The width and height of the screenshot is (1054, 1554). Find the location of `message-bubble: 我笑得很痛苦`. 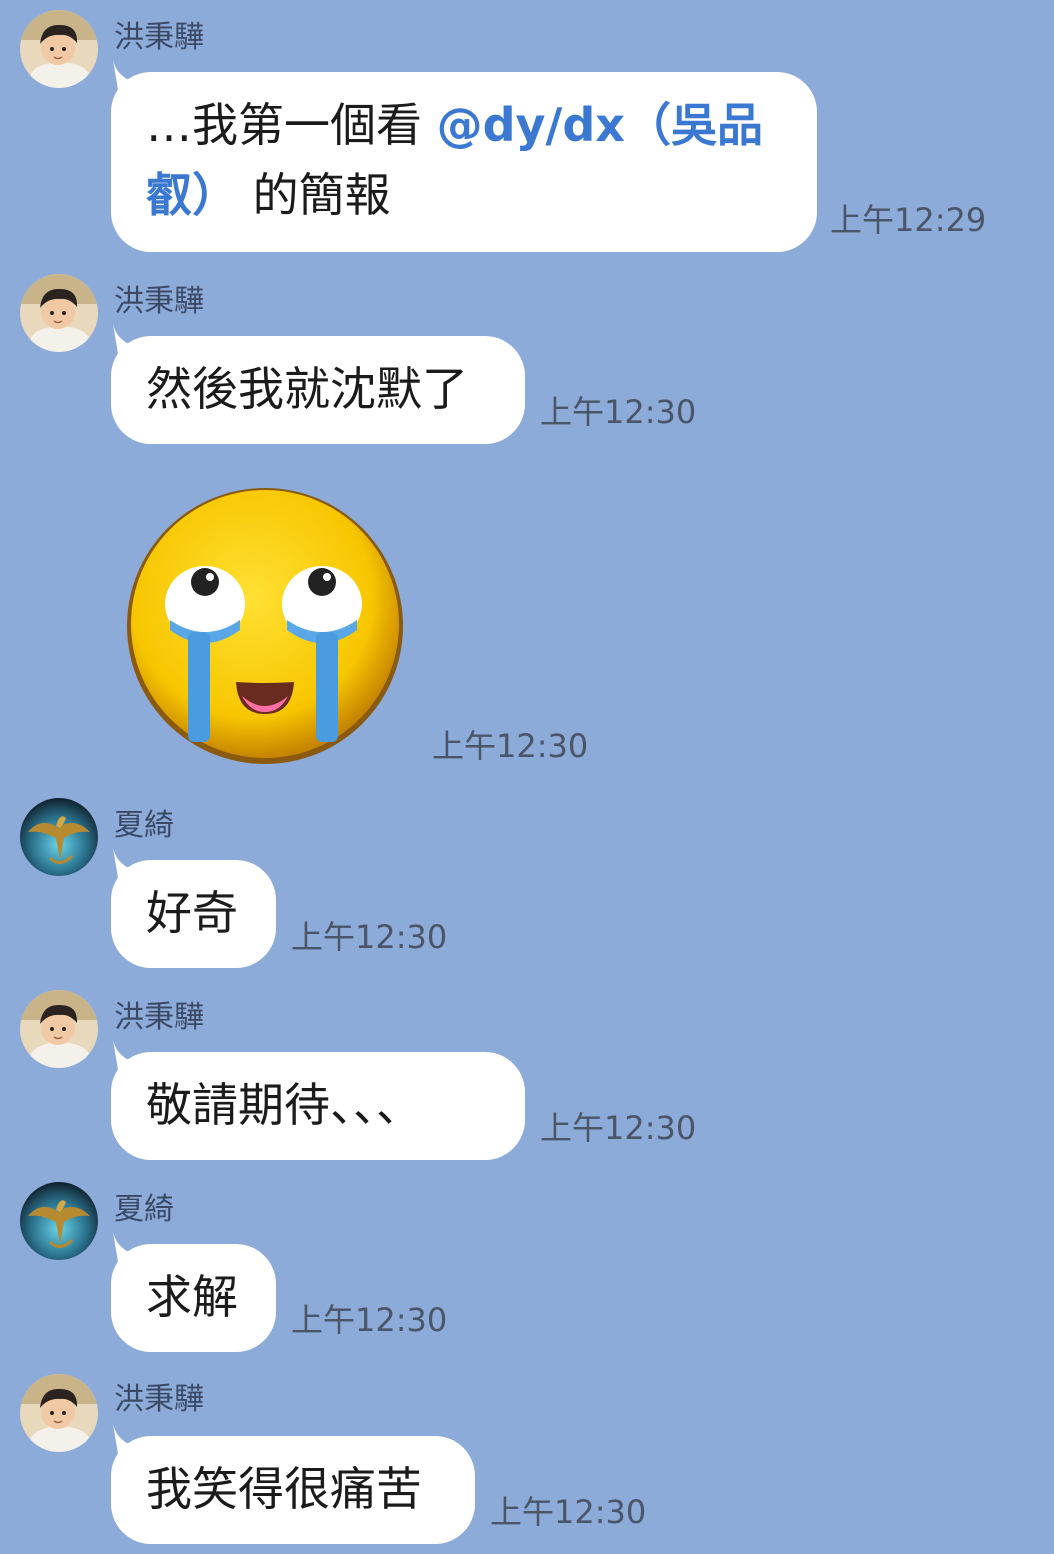

message-bubble: 我笑得很痛苦 is located at coordinates (293, 1484).